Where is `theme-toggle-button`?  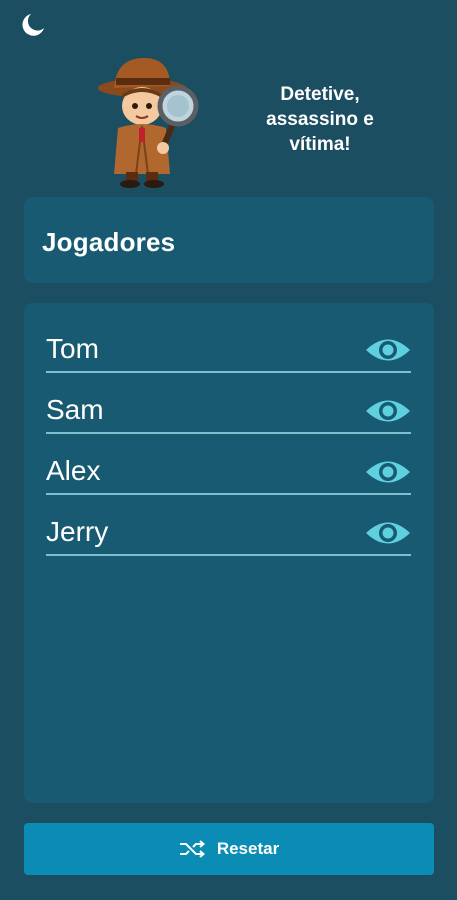 theme-toggle-button is located at coordinates (33, 25).